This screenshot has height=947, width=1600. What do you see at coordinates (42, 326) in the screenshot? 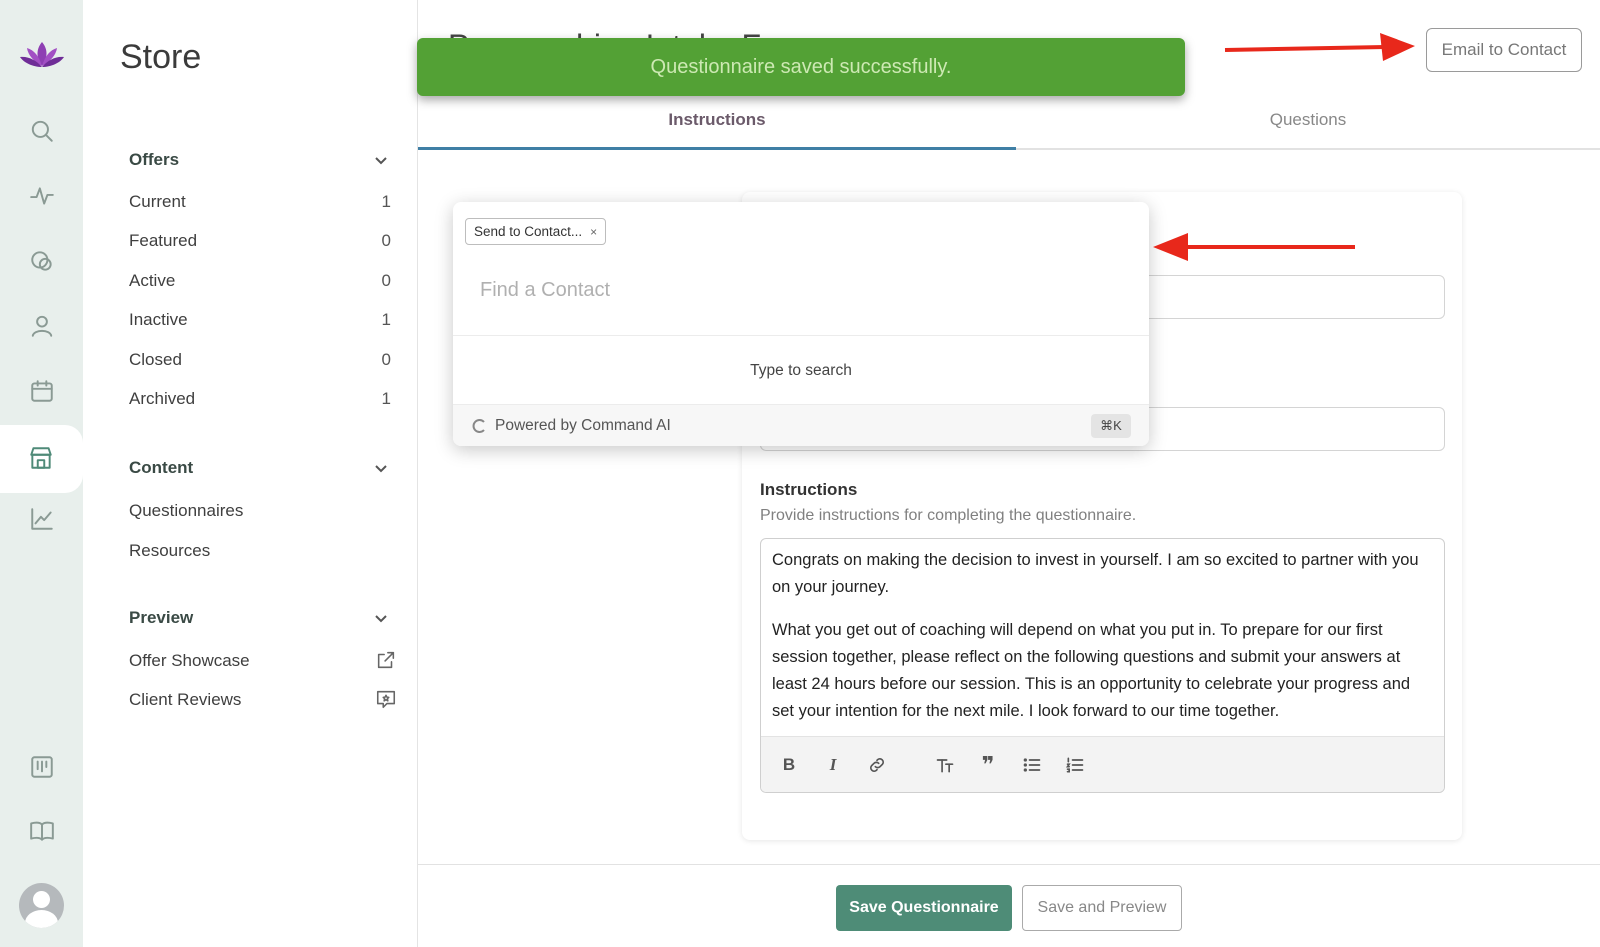
I see `user-icon` at bounding box center [42, 326].